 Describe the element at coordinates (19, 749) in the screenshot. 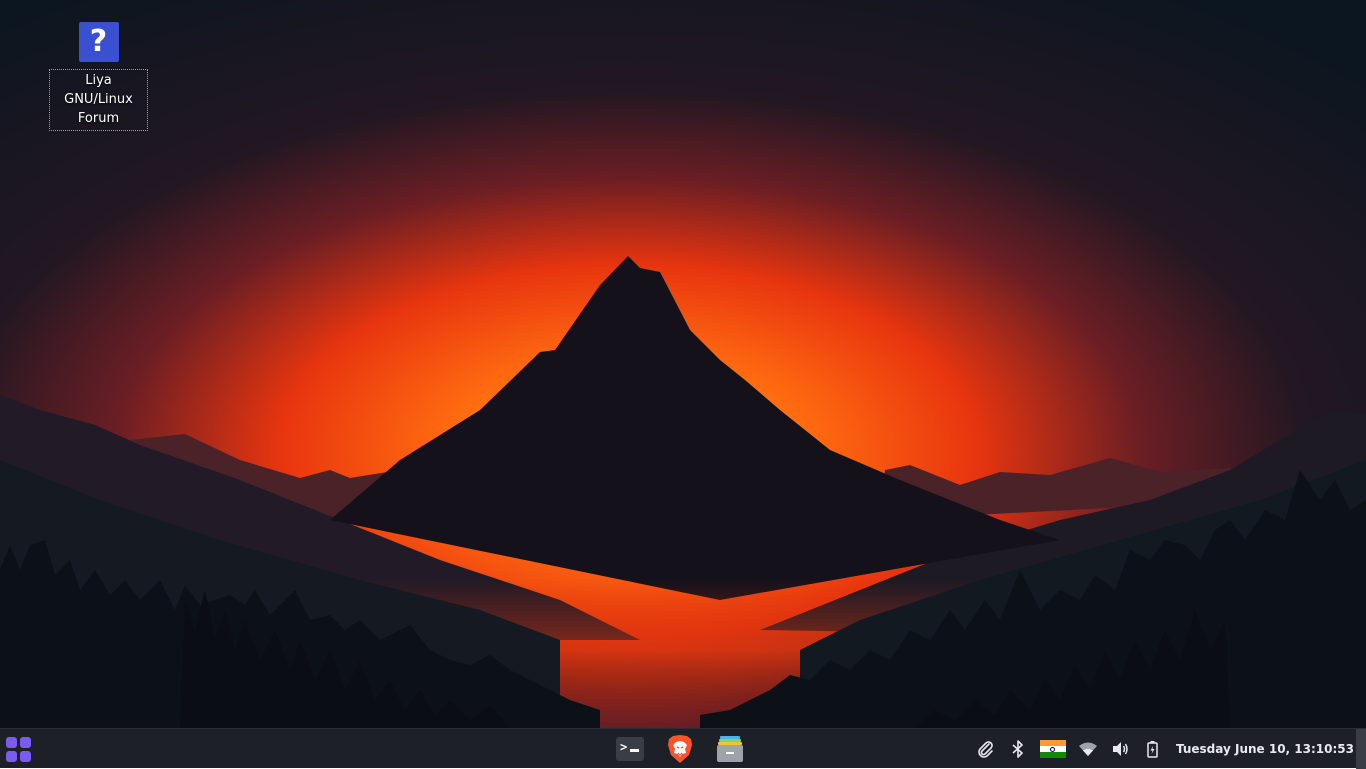

I see `app-grid-icon` at that location.